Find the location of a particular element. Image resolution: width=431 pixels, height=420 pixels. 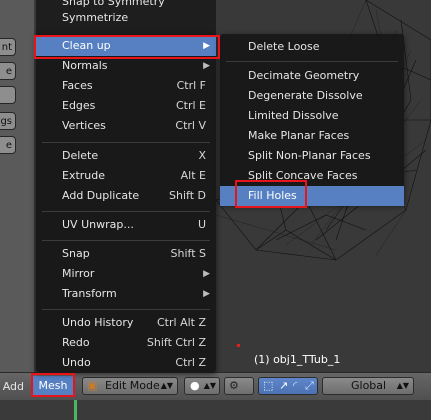

menu-item-delete: Delete X is located at coordinates (126, 156).